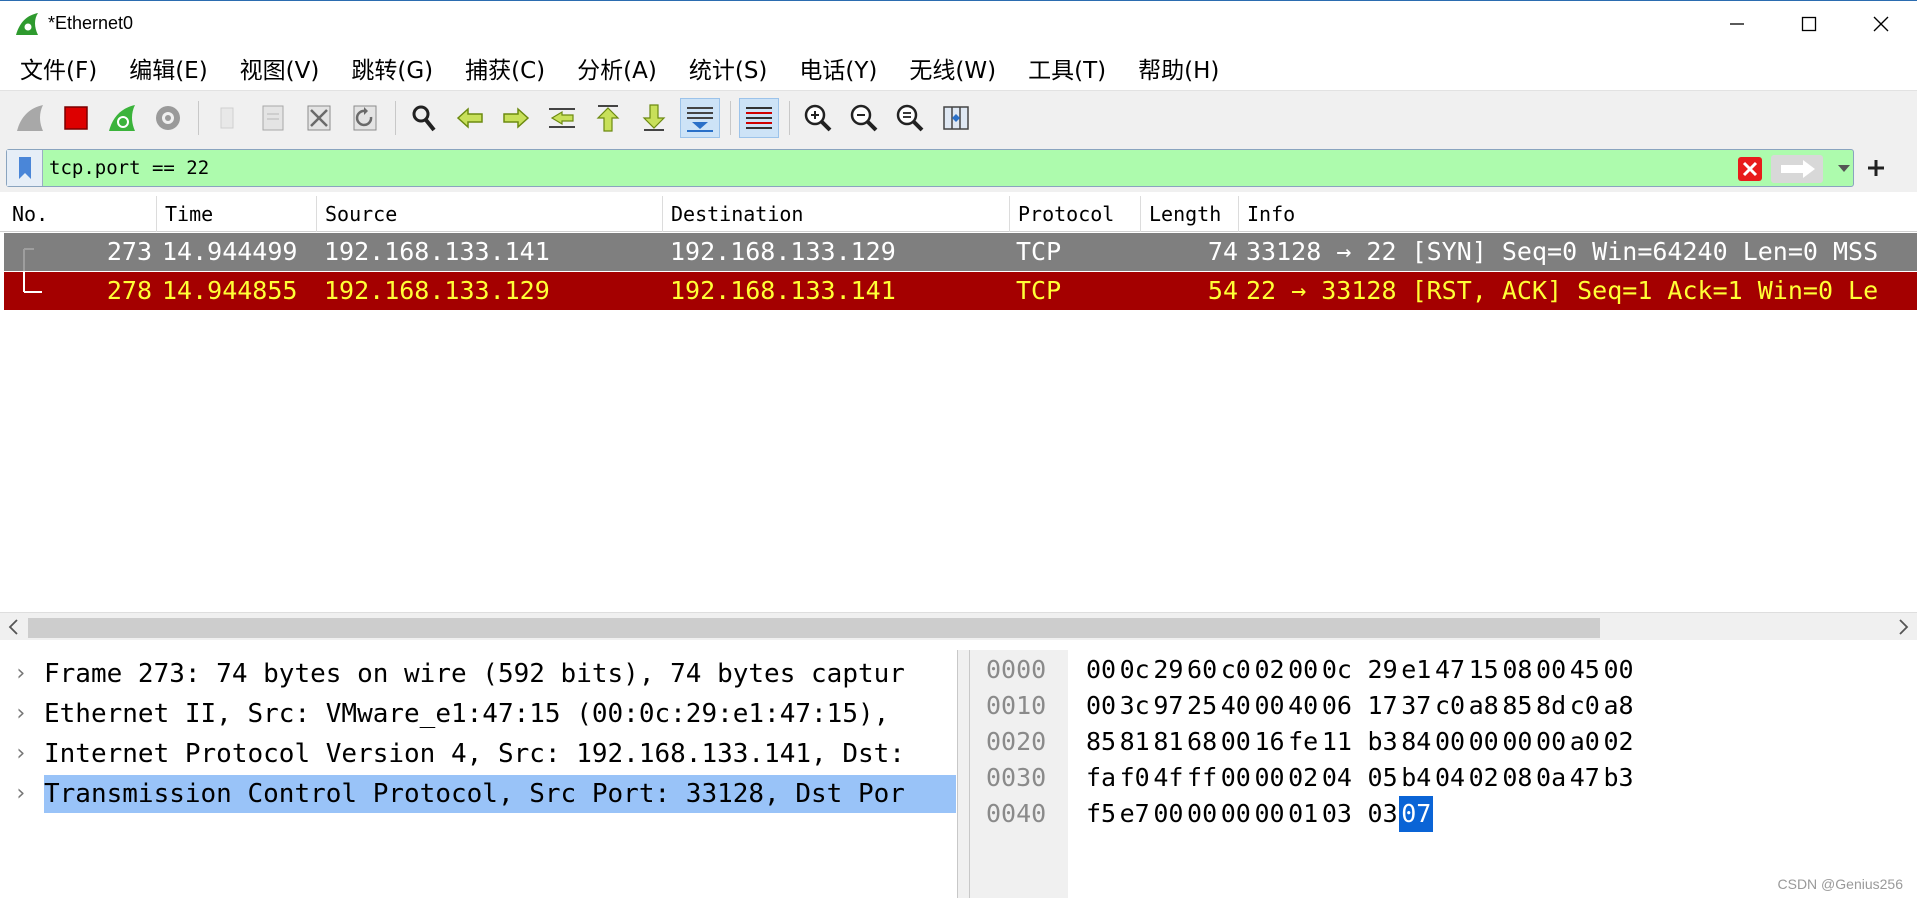 The width and height of the screenshot is (1917, 898). Describe the element at coordinates (889, 168) in the screenshot. I see `display-filter-input` at that location.